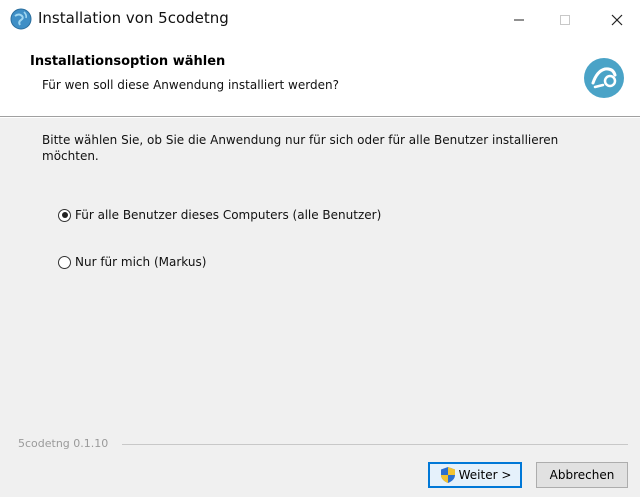 This screenshot has height=497, width=640. Describe the element at coordinates (21, 19) in the screenshot. I see `installer-globe-icon` at that location.